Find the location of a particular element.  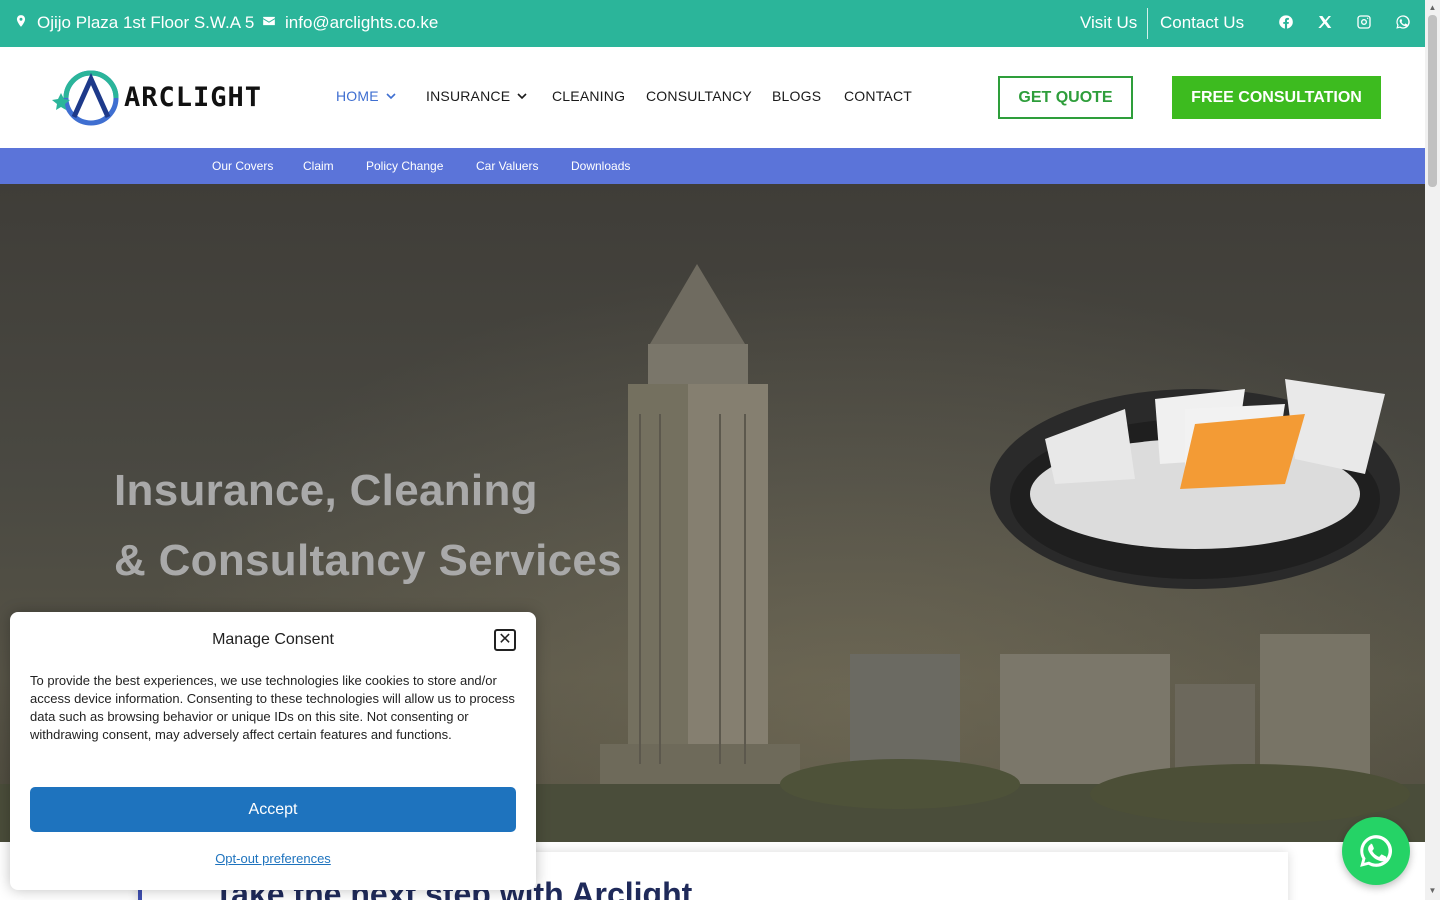

whatsapp-chat-button is located at coordinates (1376, 851).